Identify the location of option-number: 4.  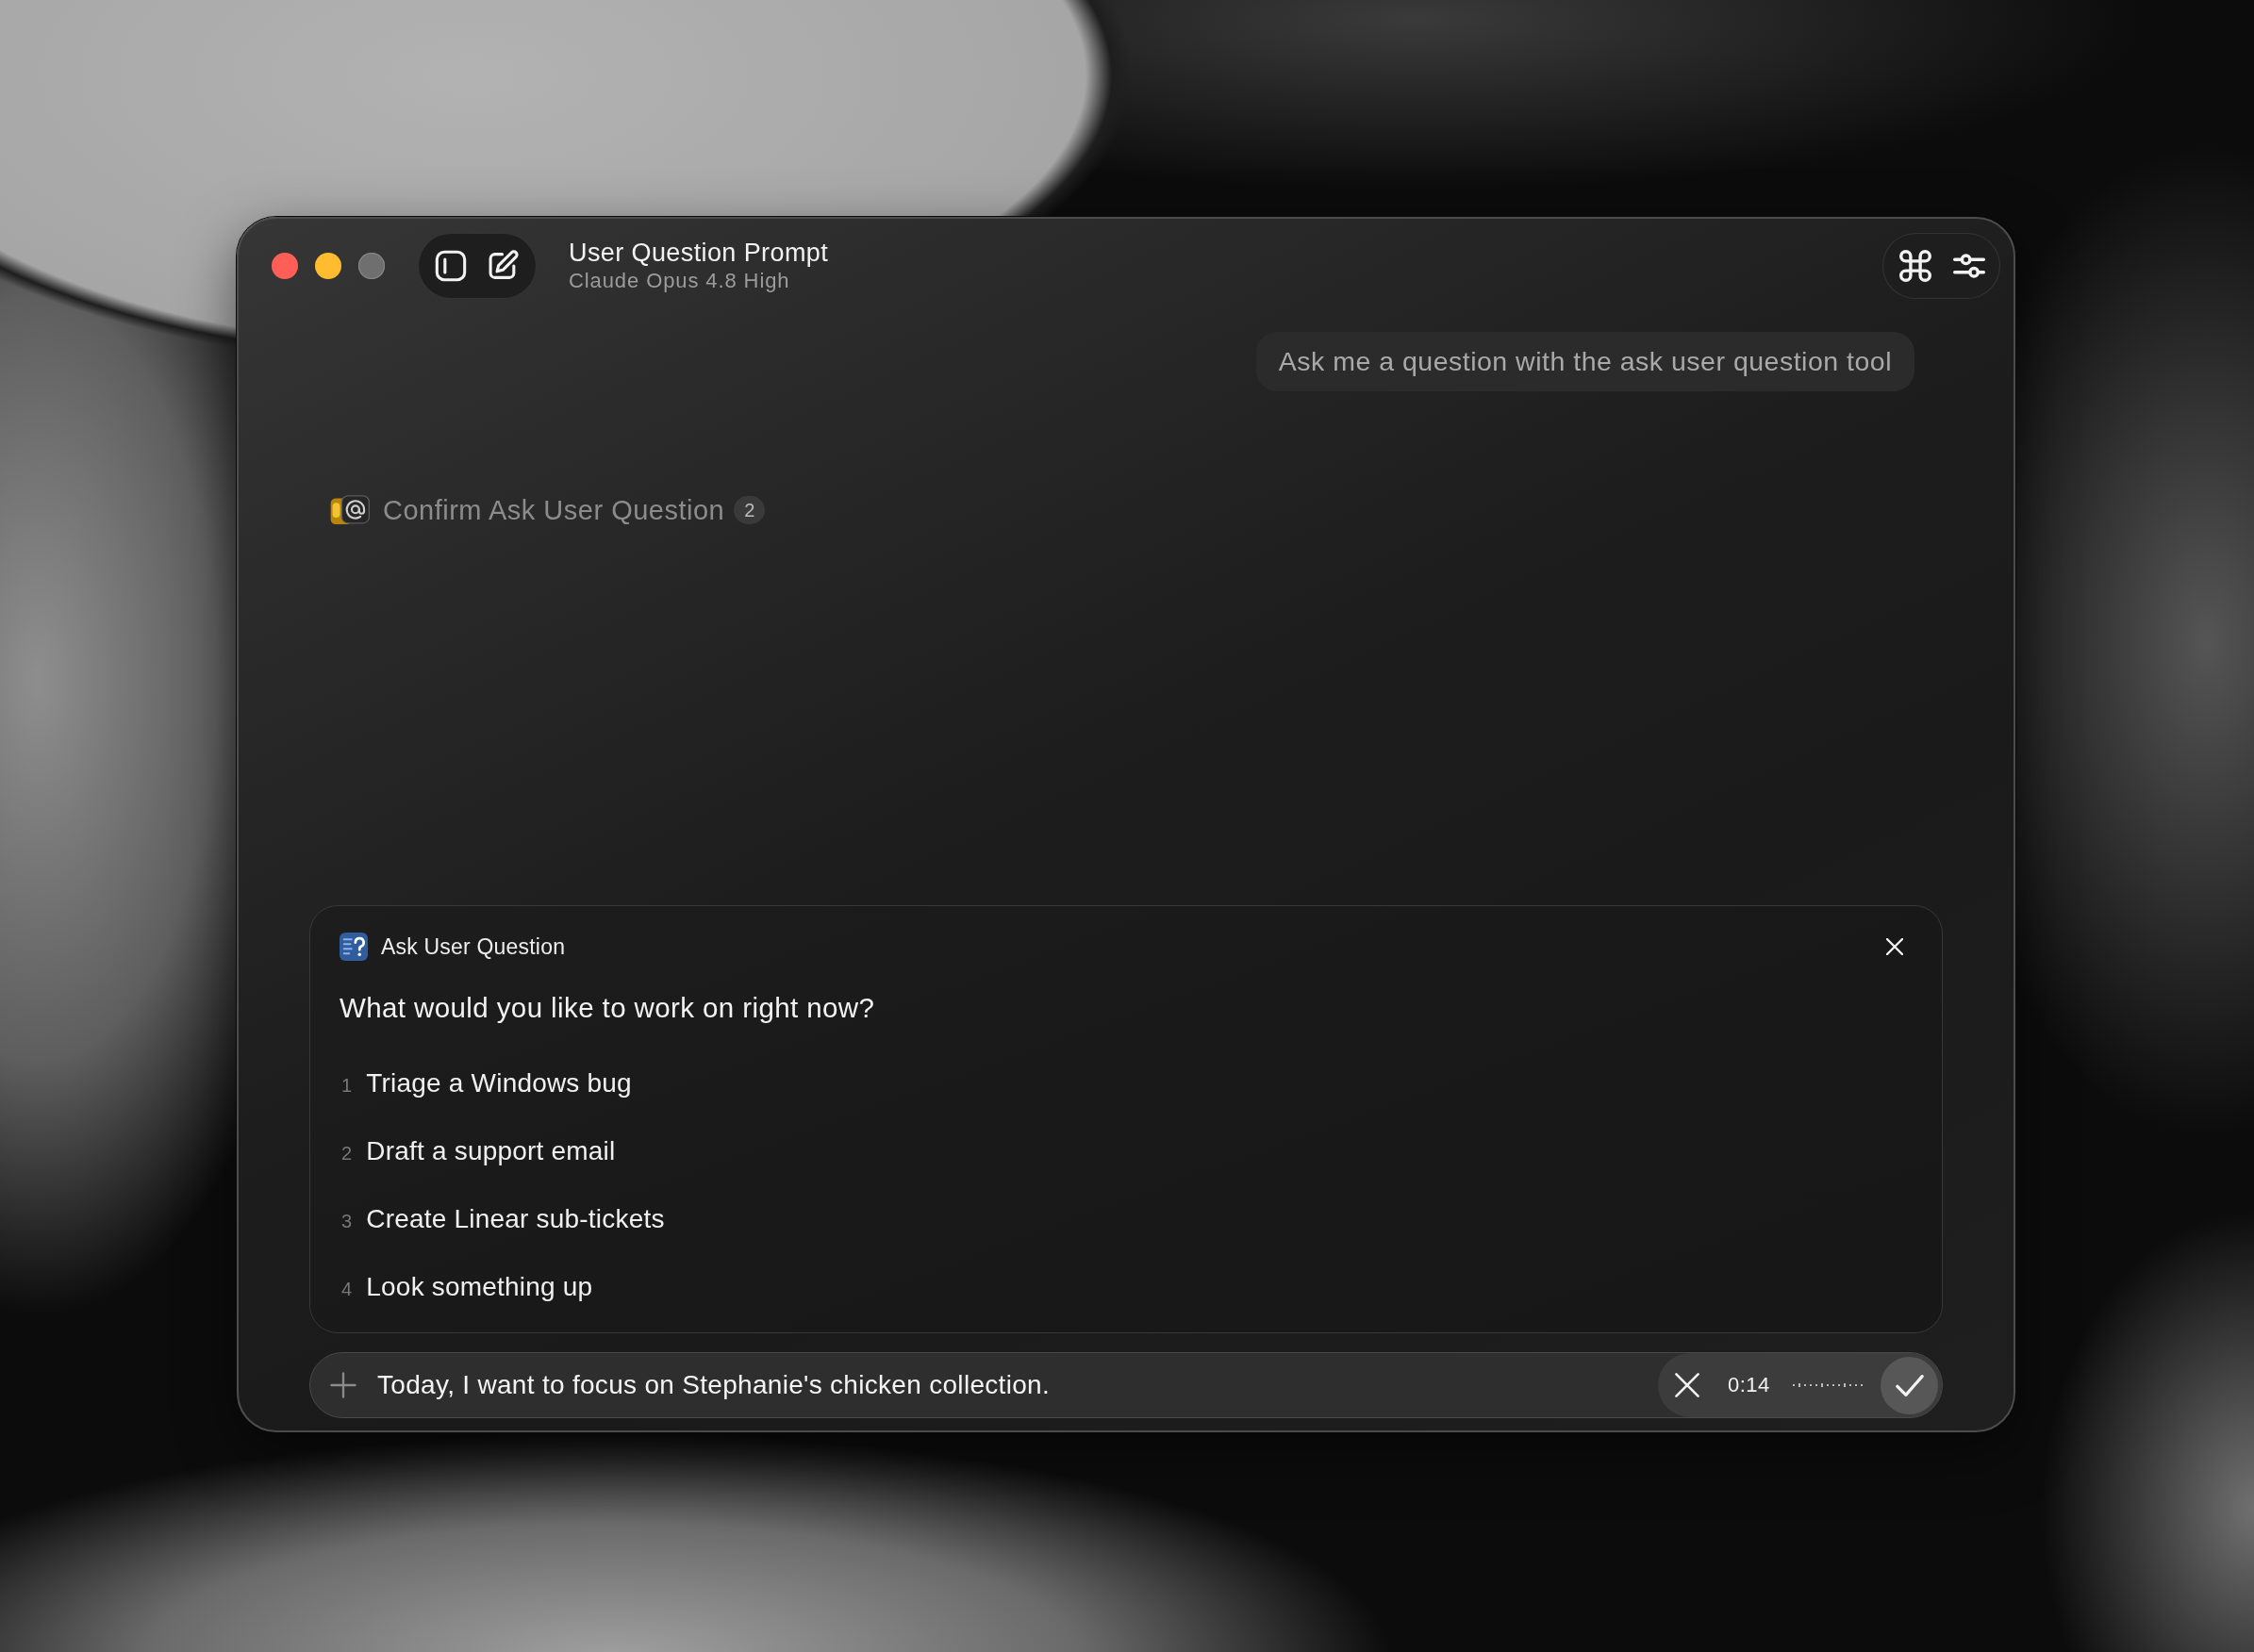
(347, 1289).